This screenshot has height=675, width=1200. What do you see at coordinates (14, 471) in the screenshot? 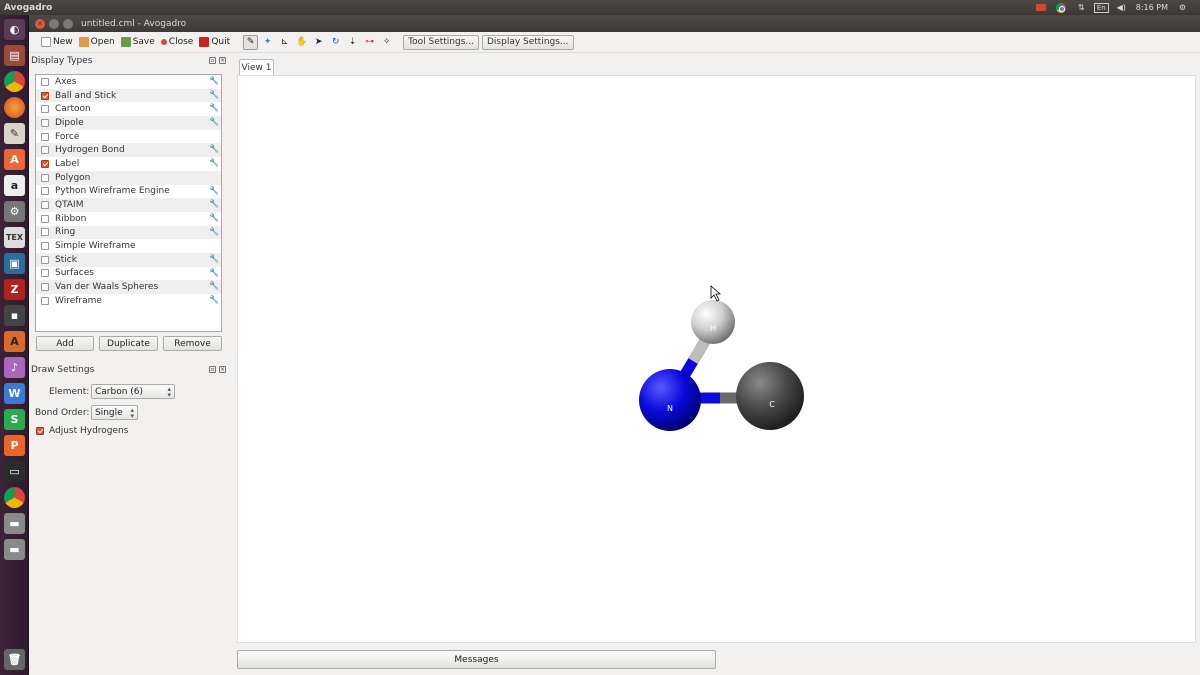
I see `terminal-icon: ▭` at bounding box center [14, 471].